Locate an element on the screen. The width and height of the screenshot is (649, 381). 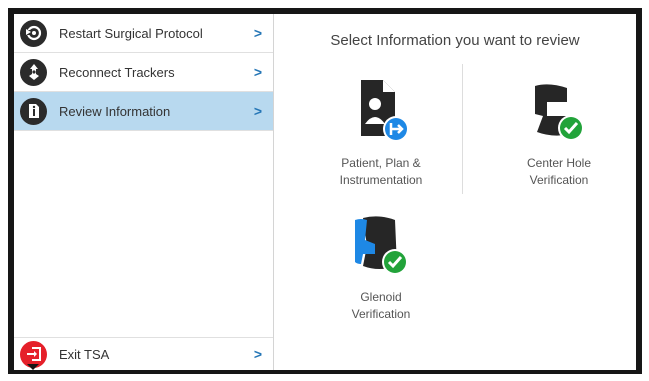
restart-icon is located at coordinates (33, 33).